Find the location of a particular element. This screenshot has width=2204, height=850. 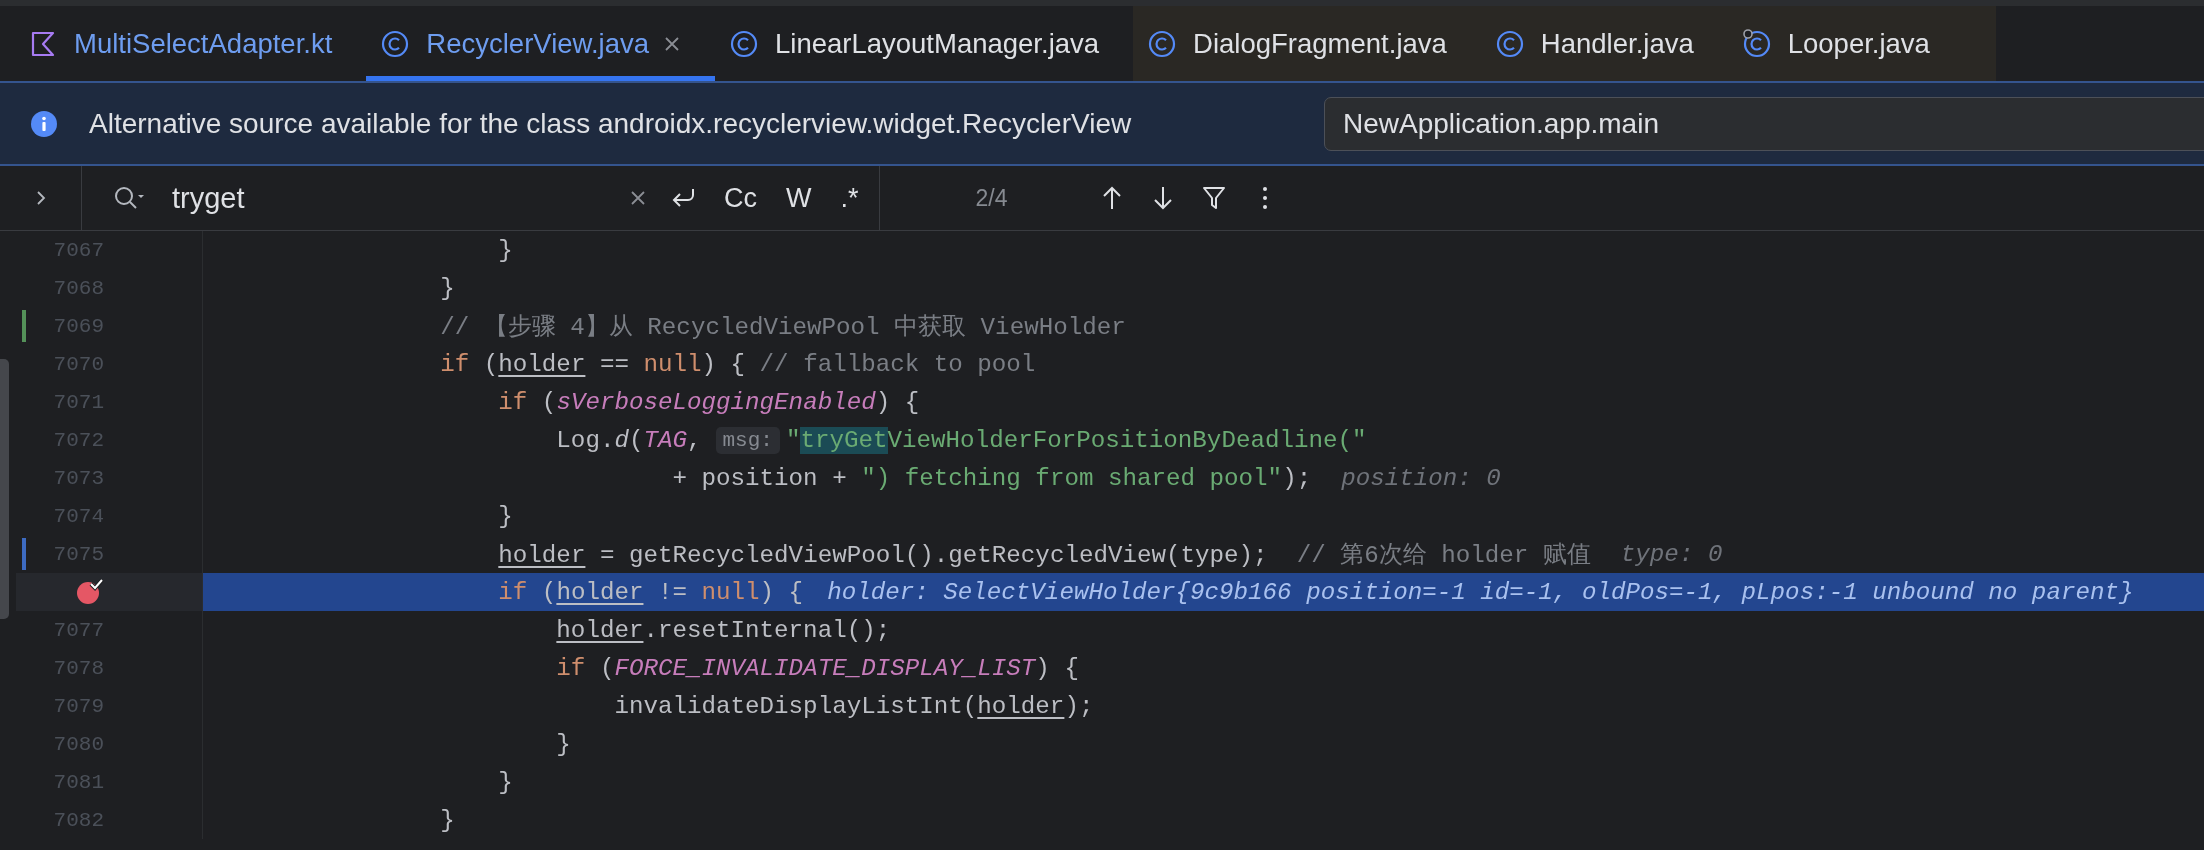

search-field: tryget is located at coordinates (399, 198).